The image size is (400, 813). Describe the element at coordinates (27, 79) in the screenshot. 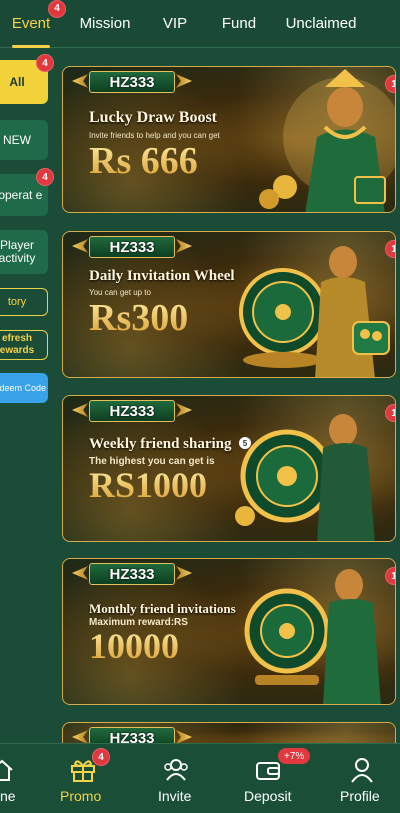

I see `sidebar-item-all: All 4` at that location.